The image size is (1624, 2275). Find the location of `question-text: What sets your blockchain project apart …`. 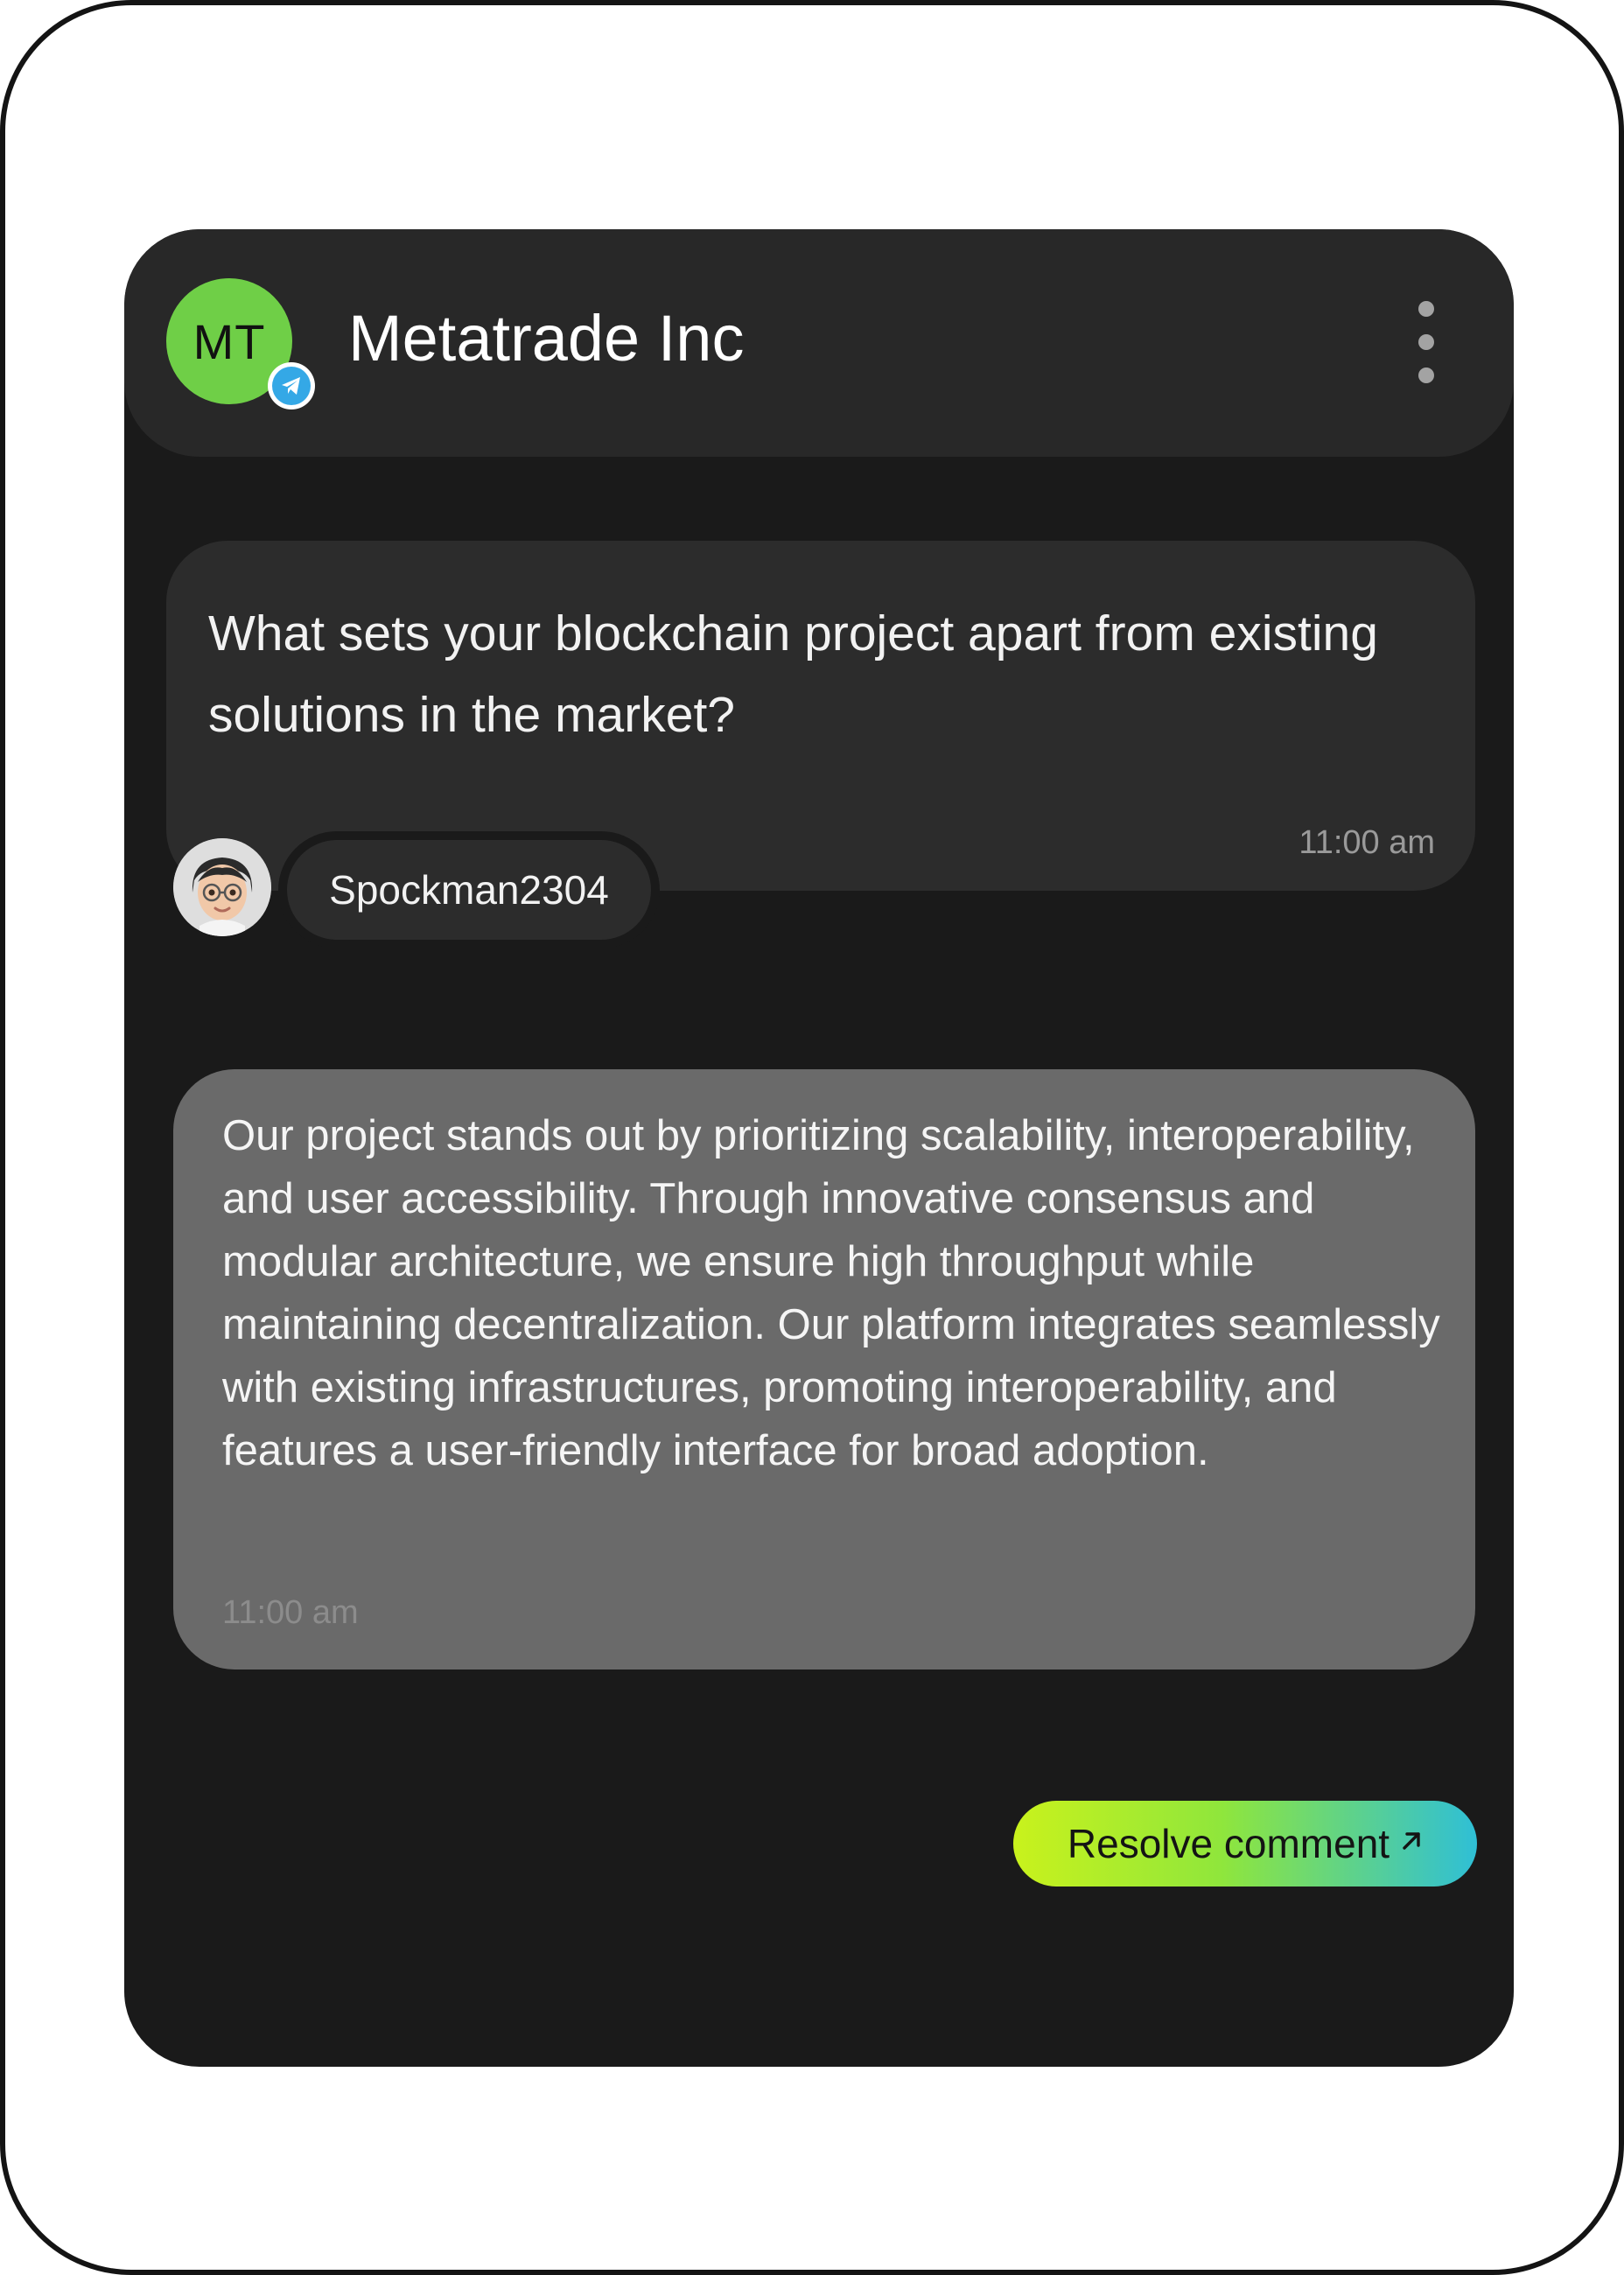

question-text: What sets your blockchain project apart … is located at coordinates (793, 674).